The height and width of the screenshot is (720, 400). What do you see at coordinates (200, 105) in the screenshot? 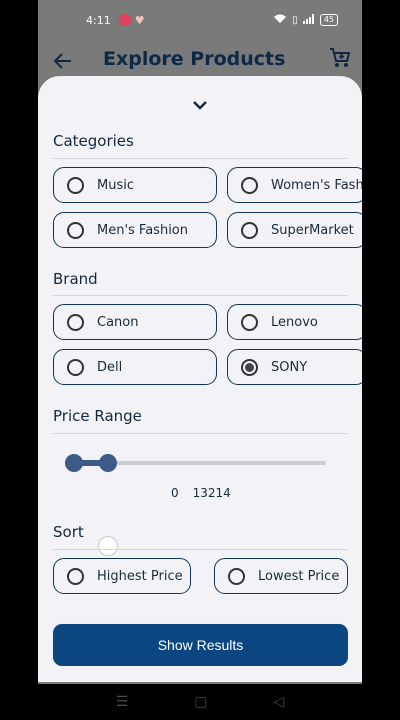
I see `chevron-down-icon` at bounding box center [200, 105].